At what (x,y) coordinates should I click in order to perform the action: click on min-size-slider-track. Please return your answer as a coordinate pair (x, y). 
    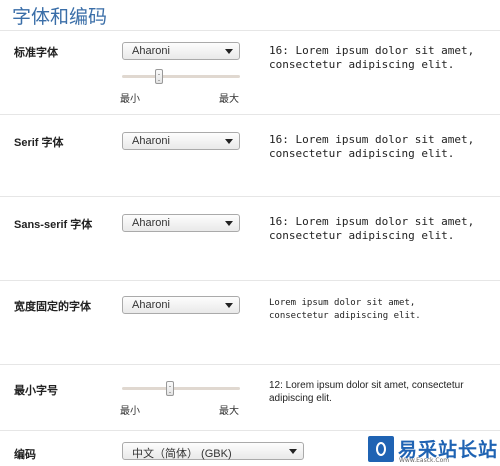
    Looking at the image, I should click on (181, 388).